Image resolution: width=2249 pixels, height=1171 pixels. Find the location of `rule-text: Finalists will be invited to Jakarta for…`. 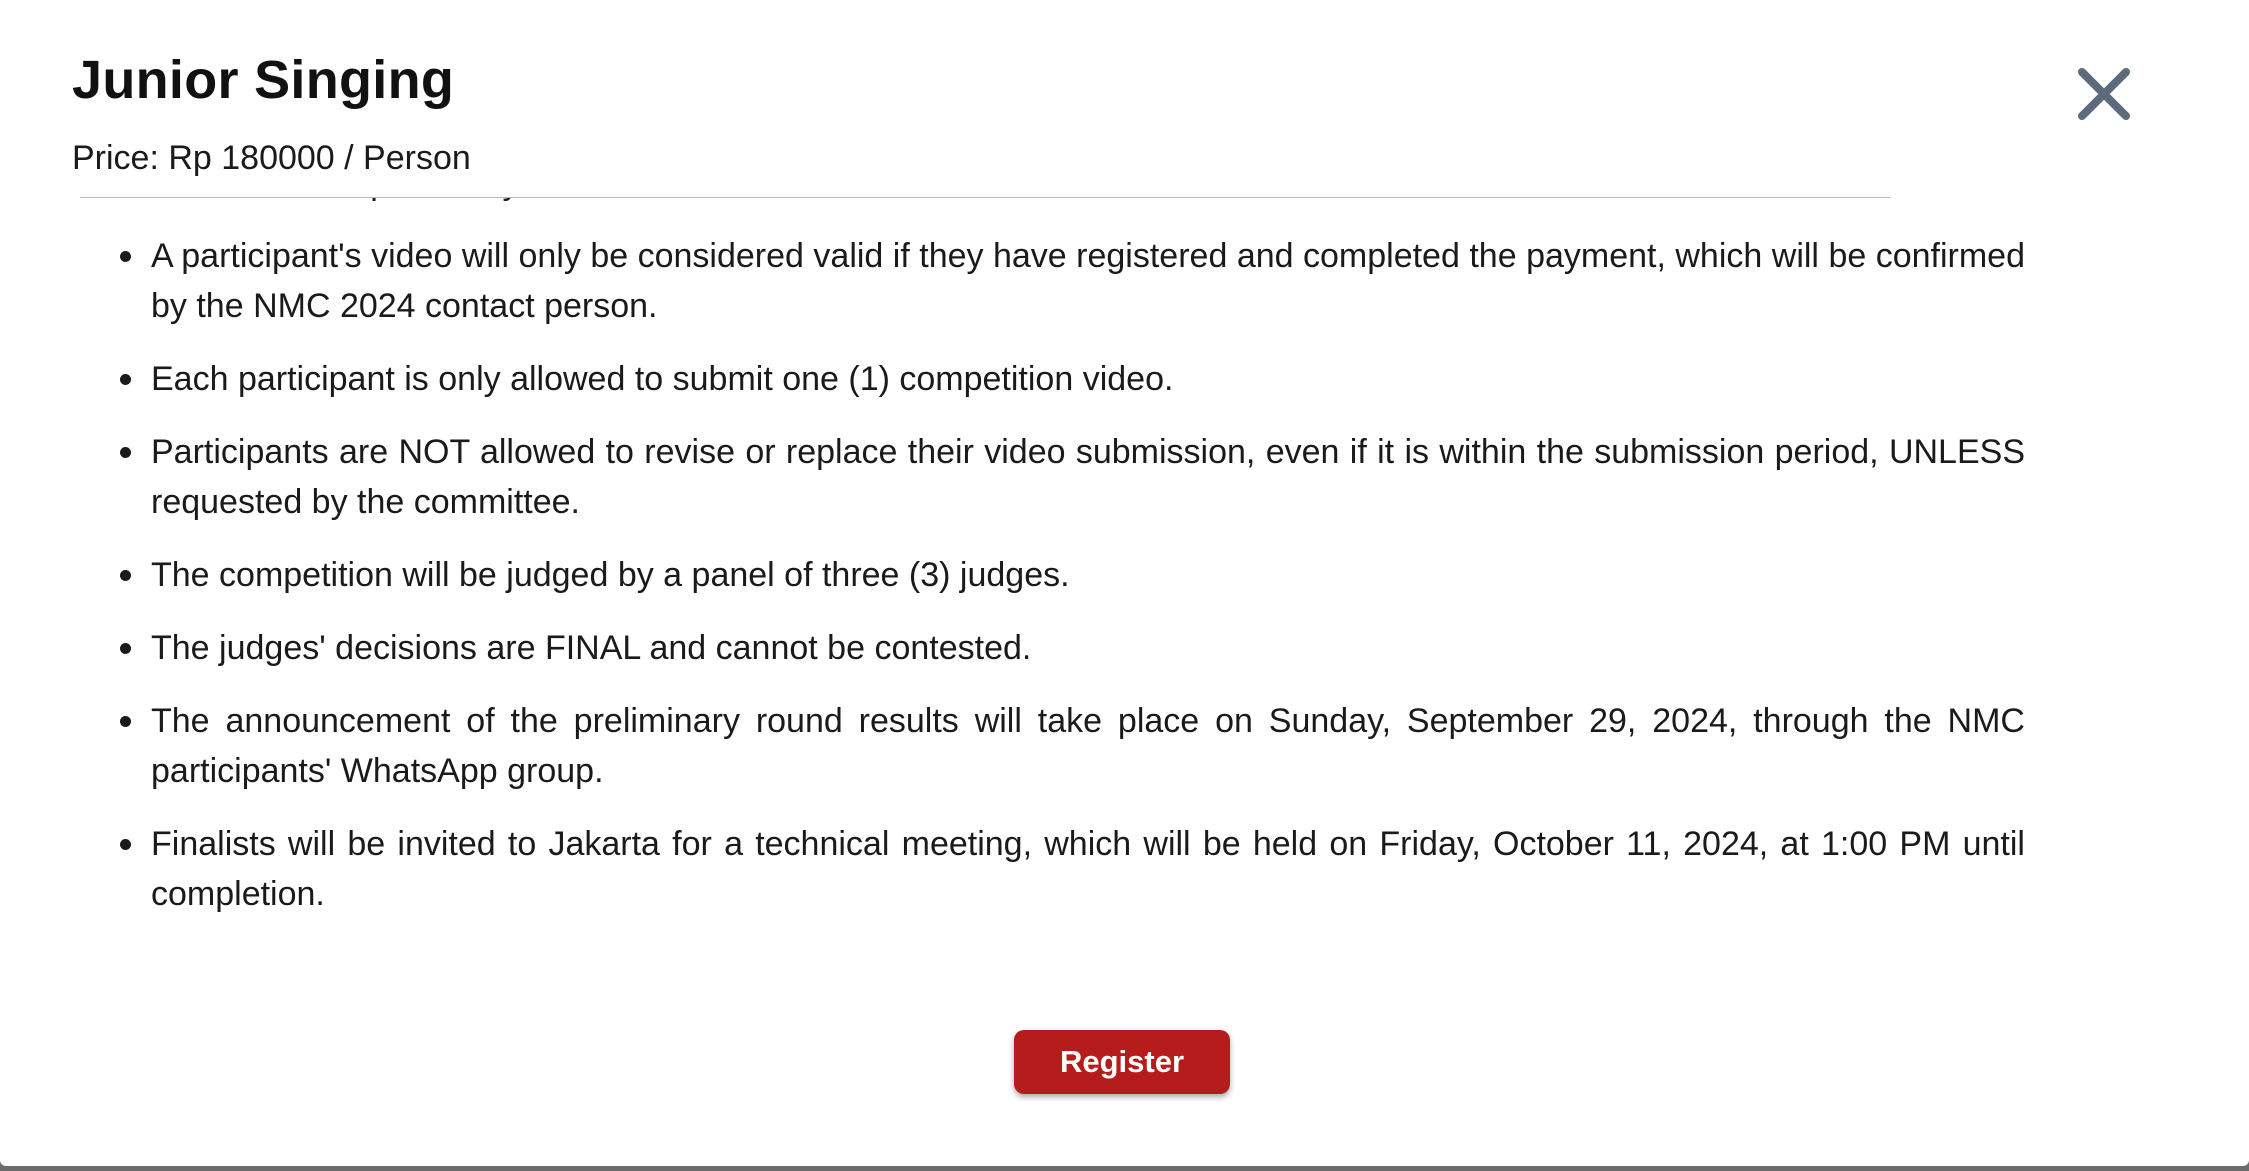

rule-text: Finalists will be invited to Jakarta for… is located at coordinates (1088, 869).